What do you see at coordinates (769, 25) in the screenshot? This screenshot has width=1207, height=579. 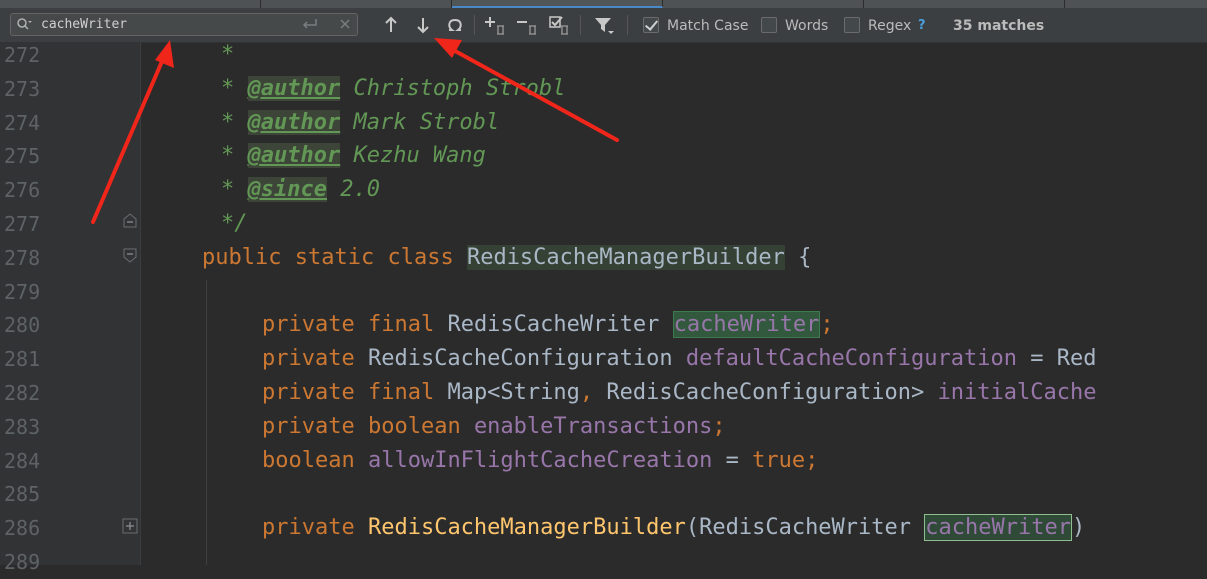 I see `words-check` at bounding box center [769, 25].